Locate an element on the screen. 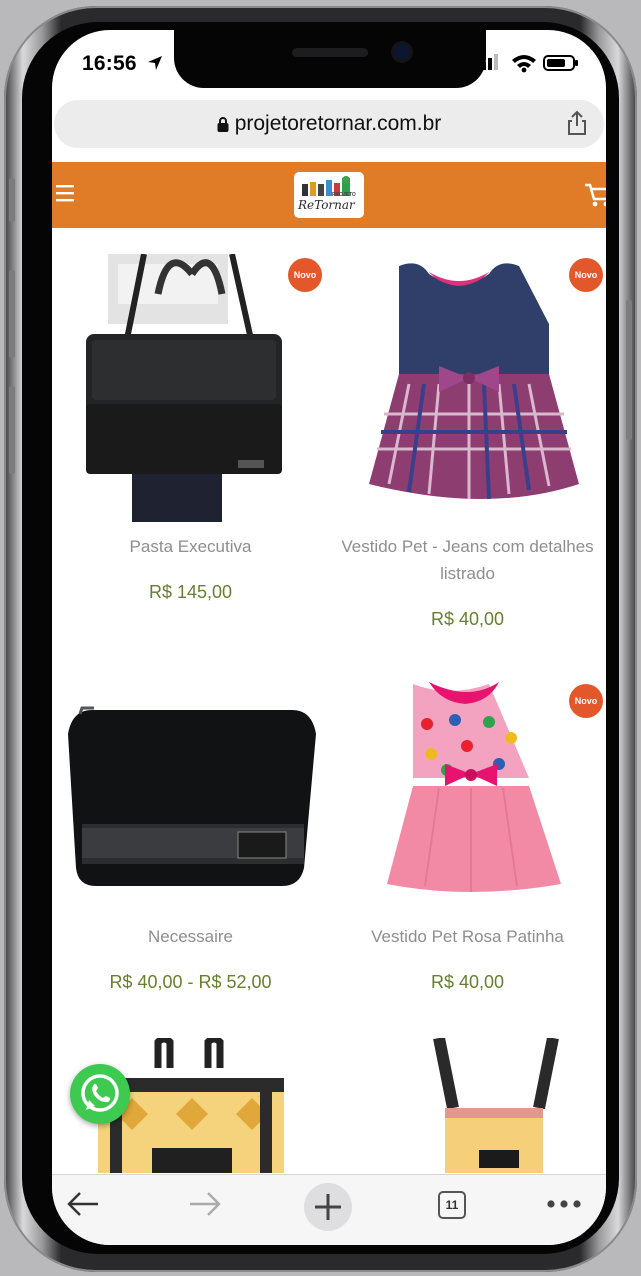 Image resolution: width=641 pixels, height=1276 pixels. location-arrow-icon is located at coordinates (155, 63).